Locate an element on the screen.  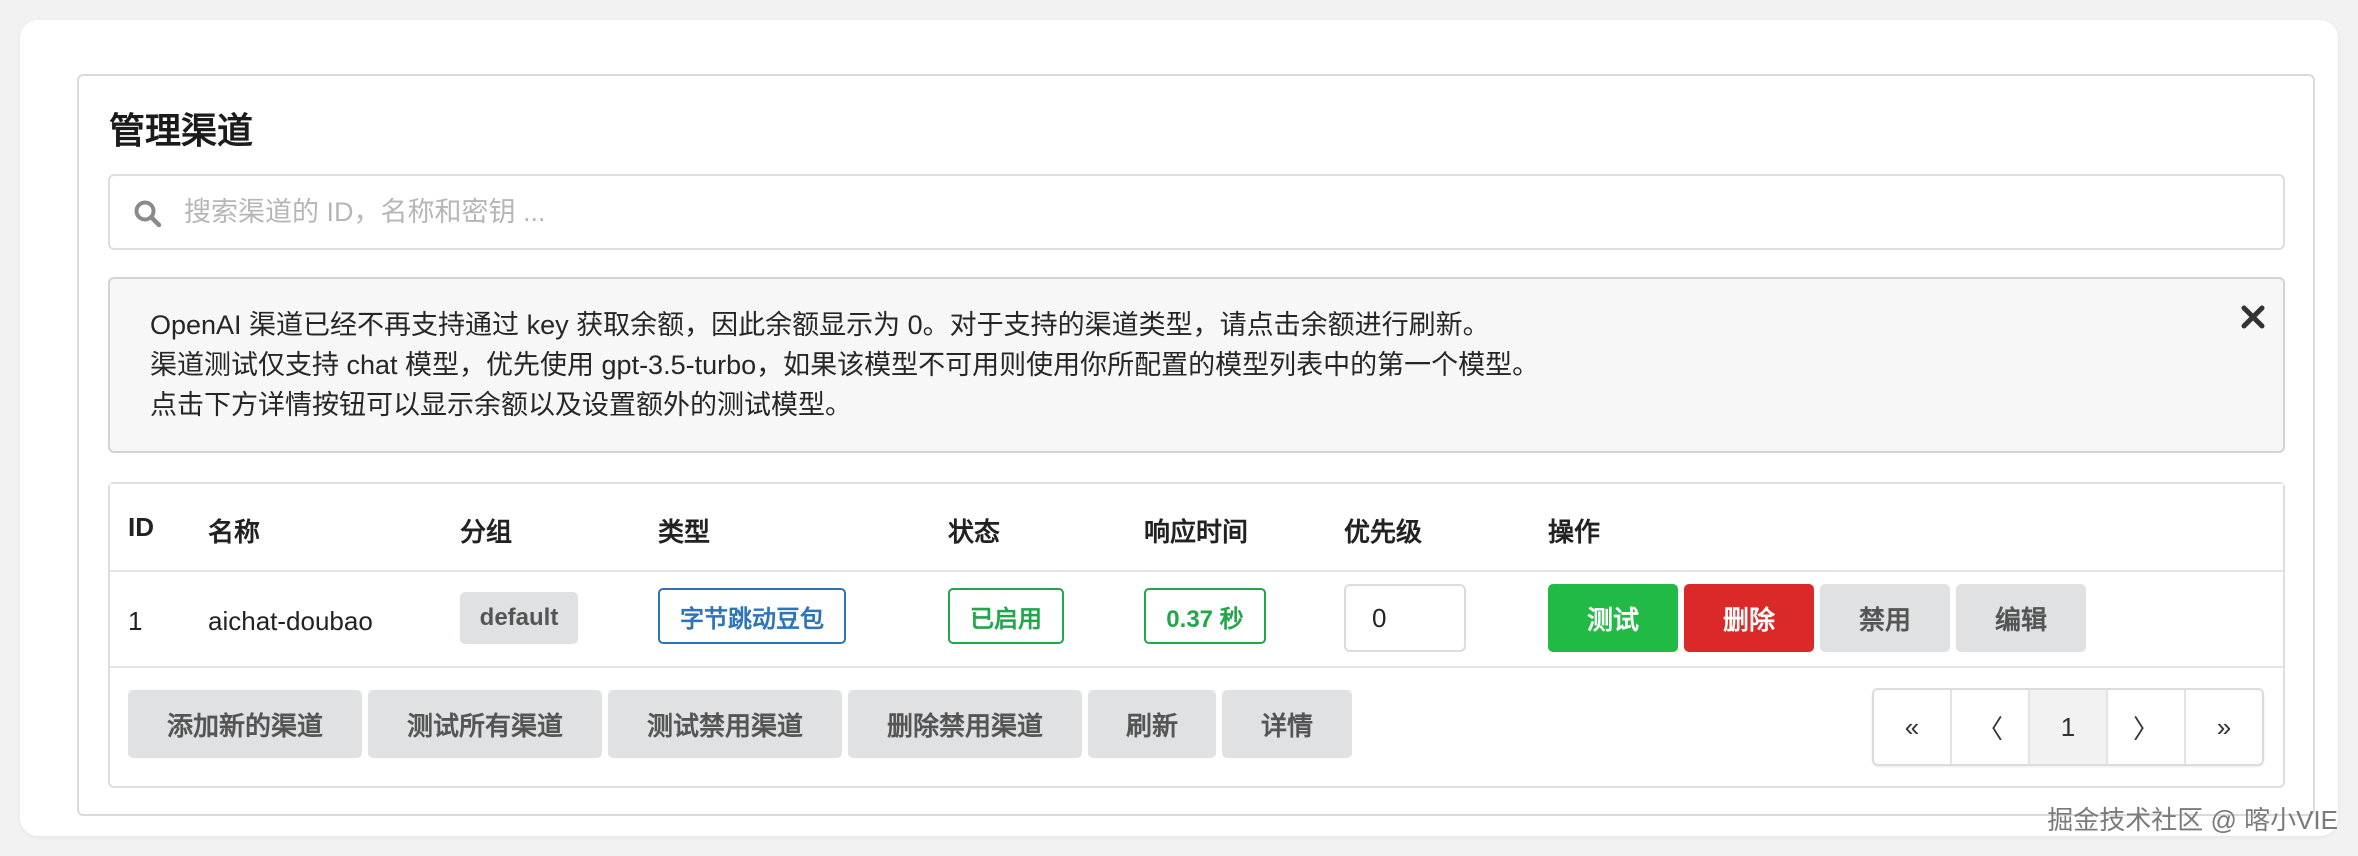
pagination: « 〈 1 〉 » is located at coordinates (2068, 727).